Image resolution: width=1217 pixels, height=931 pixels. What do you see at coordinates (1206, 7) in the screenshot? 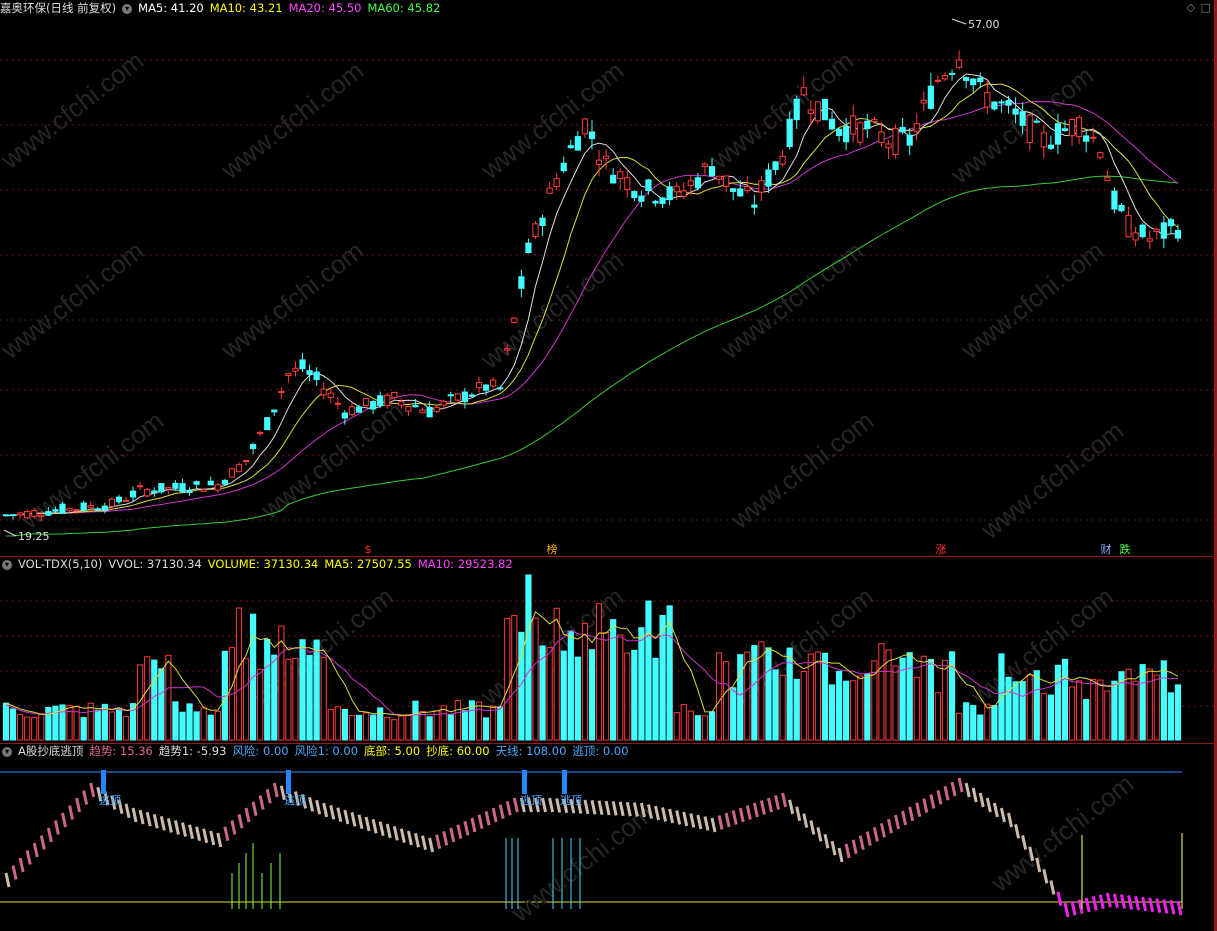
I see `maximize-icon: □` at bounding box center [1206, 7].